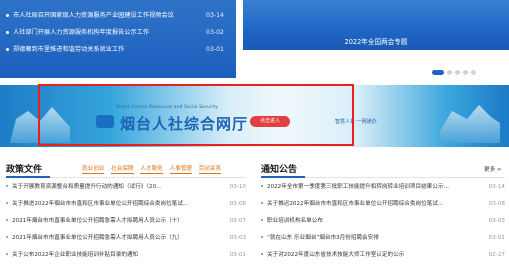 The image size is (509, 276). Describe the element at coordinates (383, 187) in the screenshot. I see `list-item: 2022年全市第一季度第三批职工技能提升和转岗转业培训项目结果公示… 03-14` at that location.